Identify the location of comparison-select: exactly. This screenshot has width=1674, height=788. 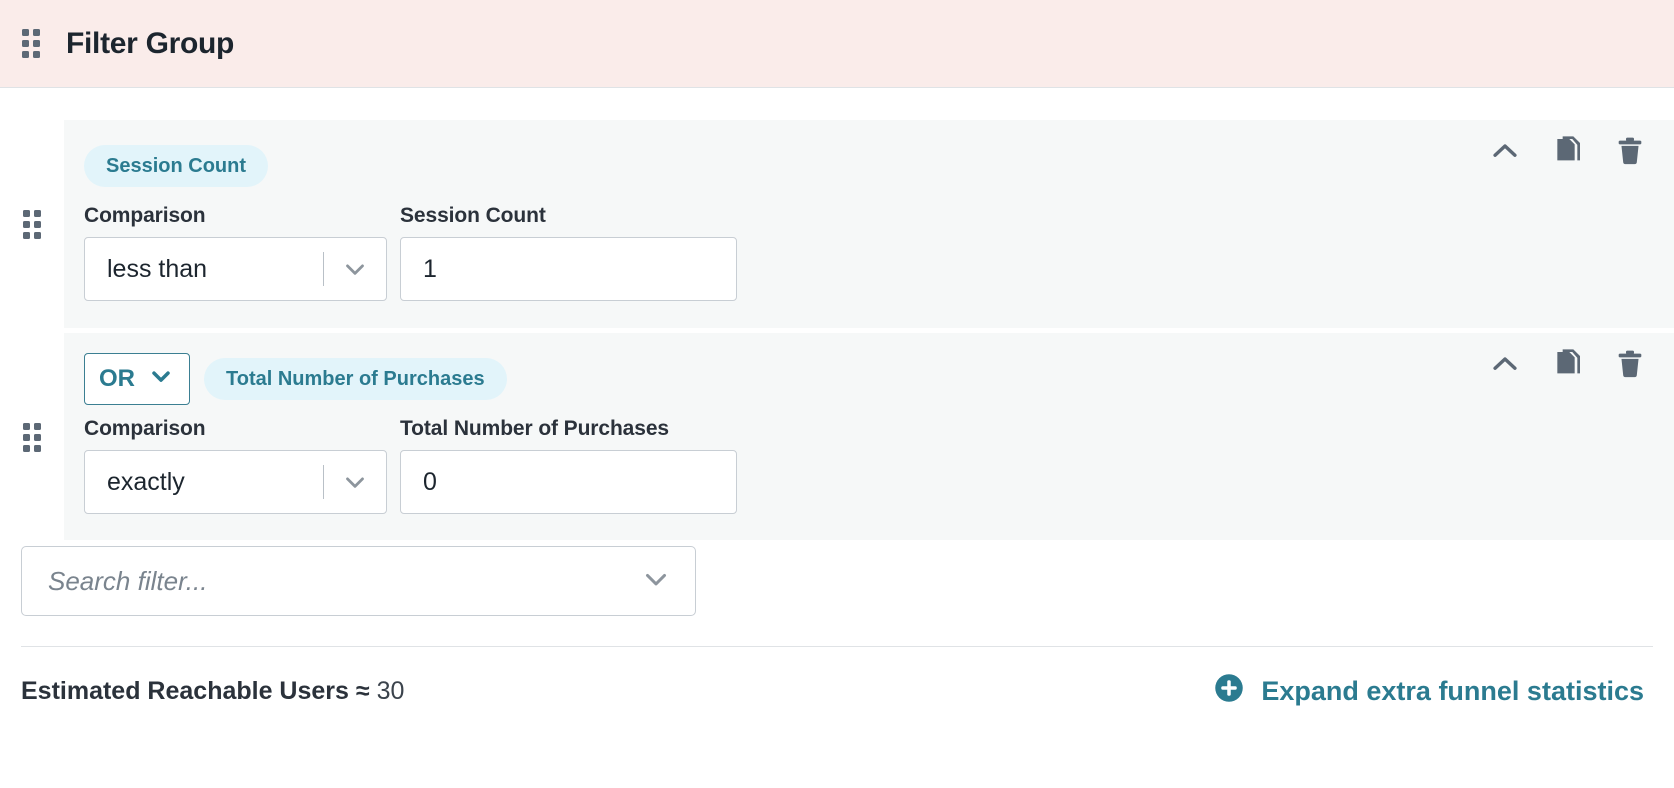
(235, 482).